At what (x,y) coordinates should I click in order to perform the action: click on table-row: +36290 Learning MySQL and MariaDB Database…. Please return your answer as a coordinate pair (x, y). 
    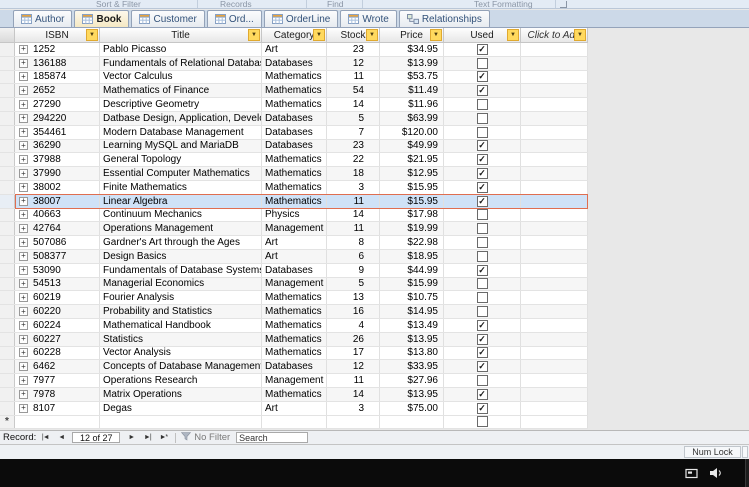
    Looking at the image, I should click on (294, 146).